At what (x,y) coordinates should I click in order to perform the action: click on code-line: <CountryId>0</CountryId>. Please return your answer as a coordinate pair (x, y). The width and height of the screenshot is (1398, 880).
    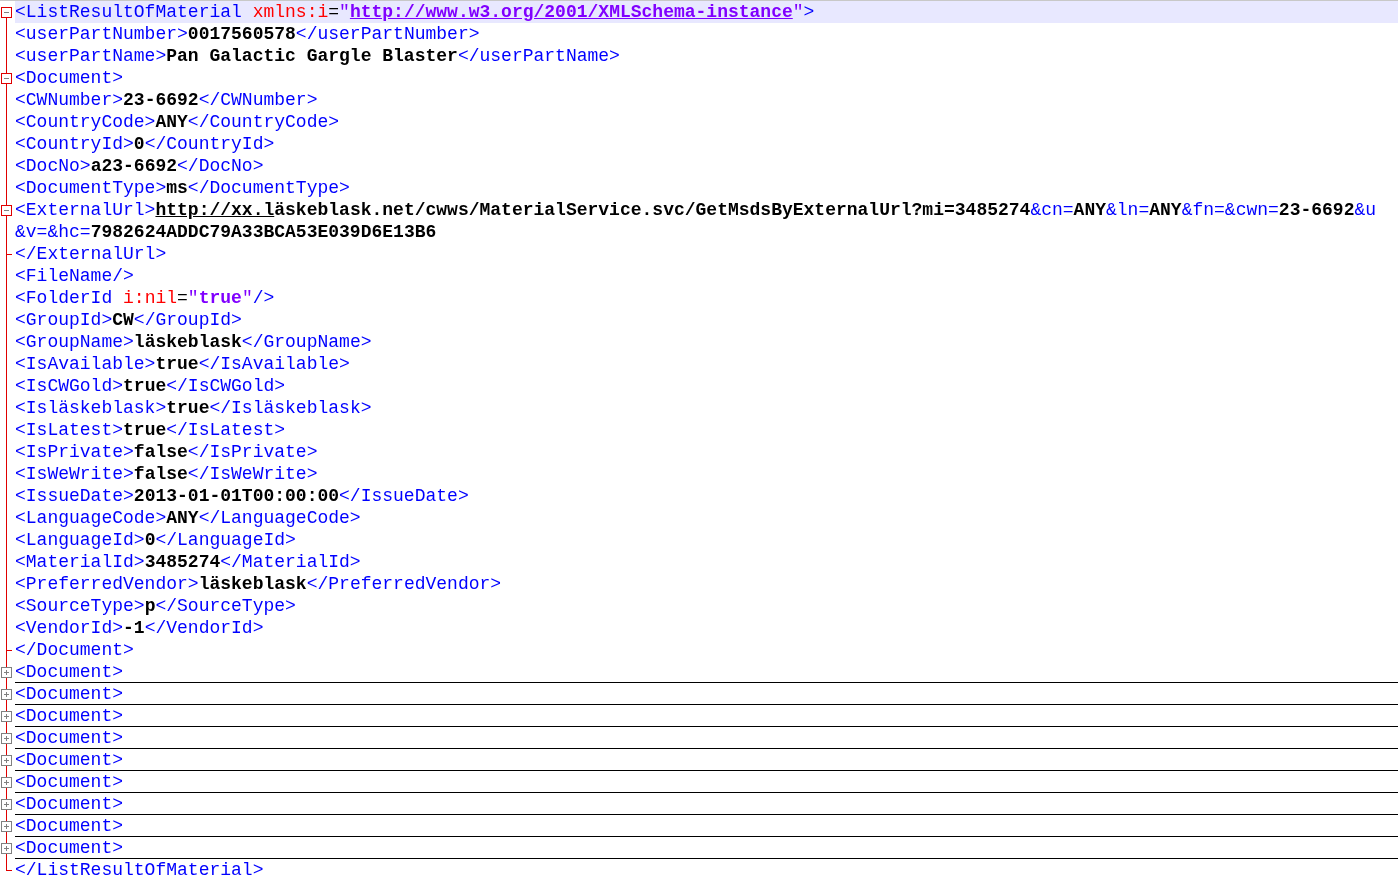
    Looking at the image, I should click on (145, 144).